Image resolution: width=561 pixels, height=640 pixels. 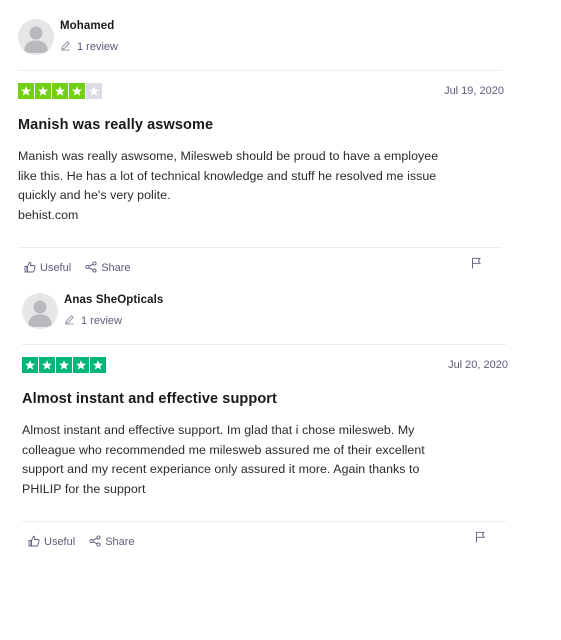 I want to click on review-meta: Jul 20, 2020, so click(x=265, y=365).